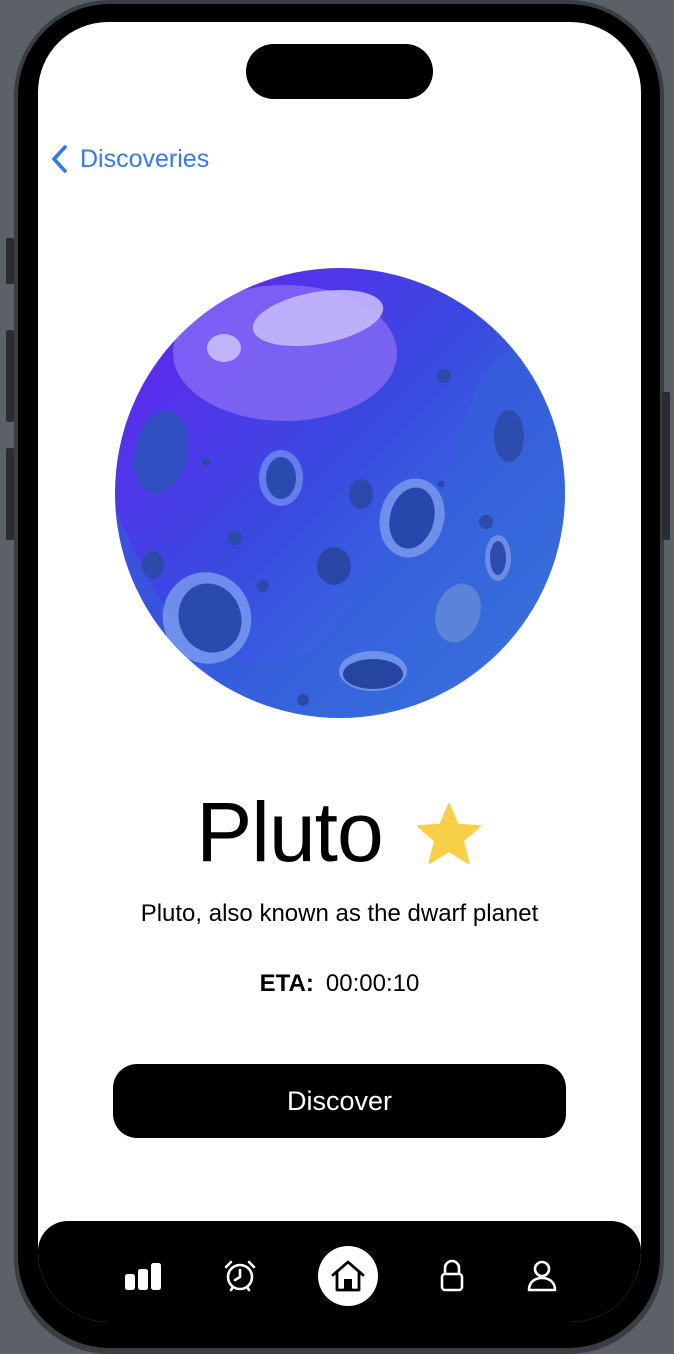 The height and width of the screenshot is (1354, 674). I want to click on tab-home, so click(348, 1276).